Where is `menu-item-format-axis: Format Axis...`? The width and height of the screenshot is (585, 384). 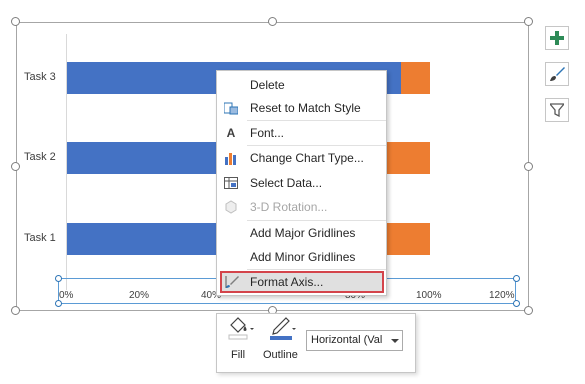 menu-item-format-axis: Format Axis... is located at coordinates (302, 282).